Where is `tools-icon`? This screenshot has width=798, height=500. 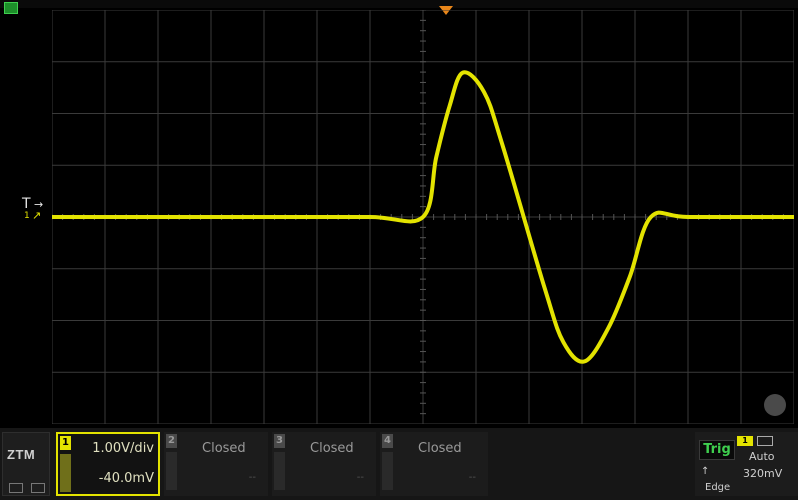
tools-icon is located at coordinates (38, 488).